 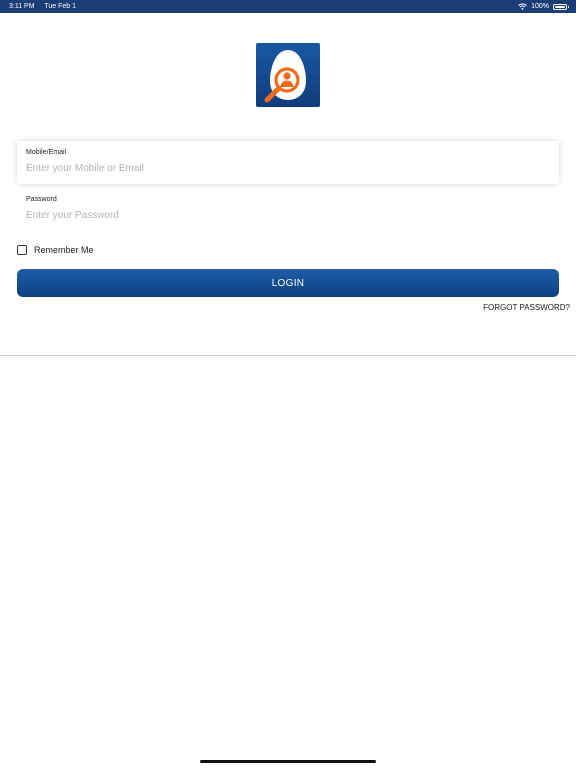 I want to click on app-logo, so click(x=288, y=75).